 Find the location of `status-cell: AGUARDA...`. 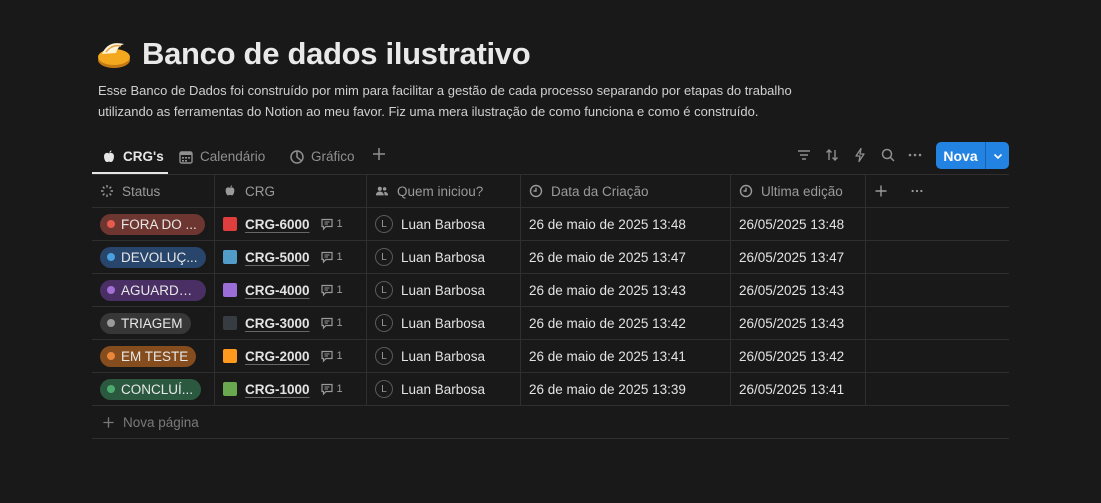

status-cell: AGUARDA... is located at coordinates (153, 290).